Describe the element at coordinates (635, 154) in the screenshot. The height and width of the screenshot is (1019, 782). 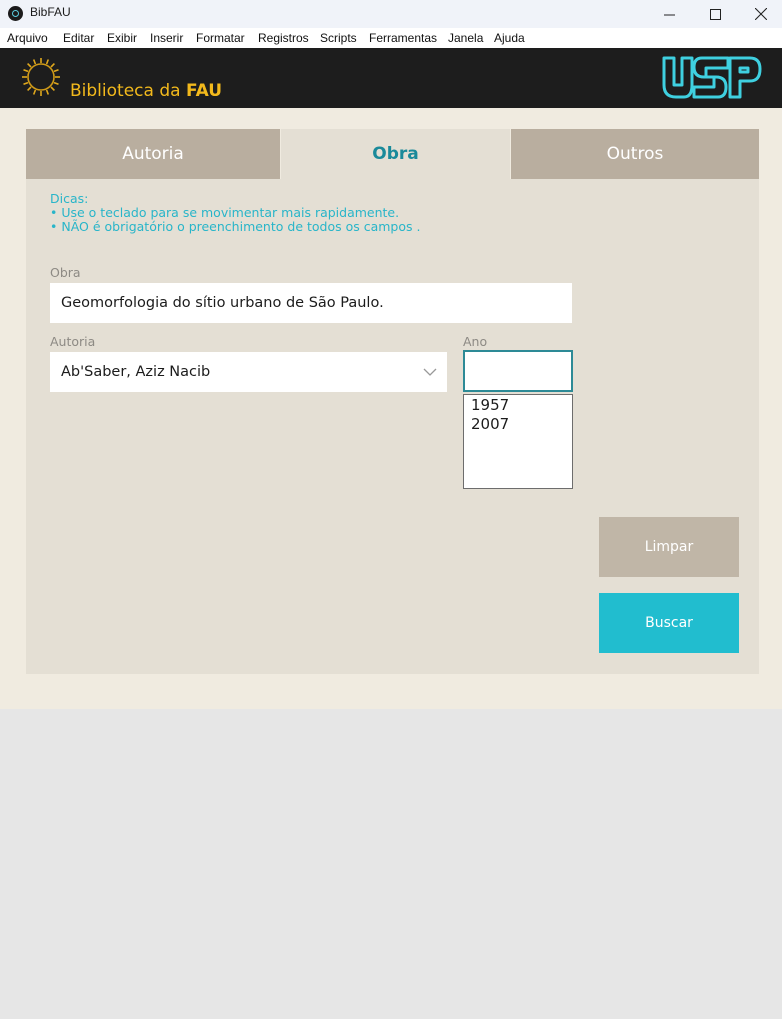
I see `tab-outros: Outros` at that location.